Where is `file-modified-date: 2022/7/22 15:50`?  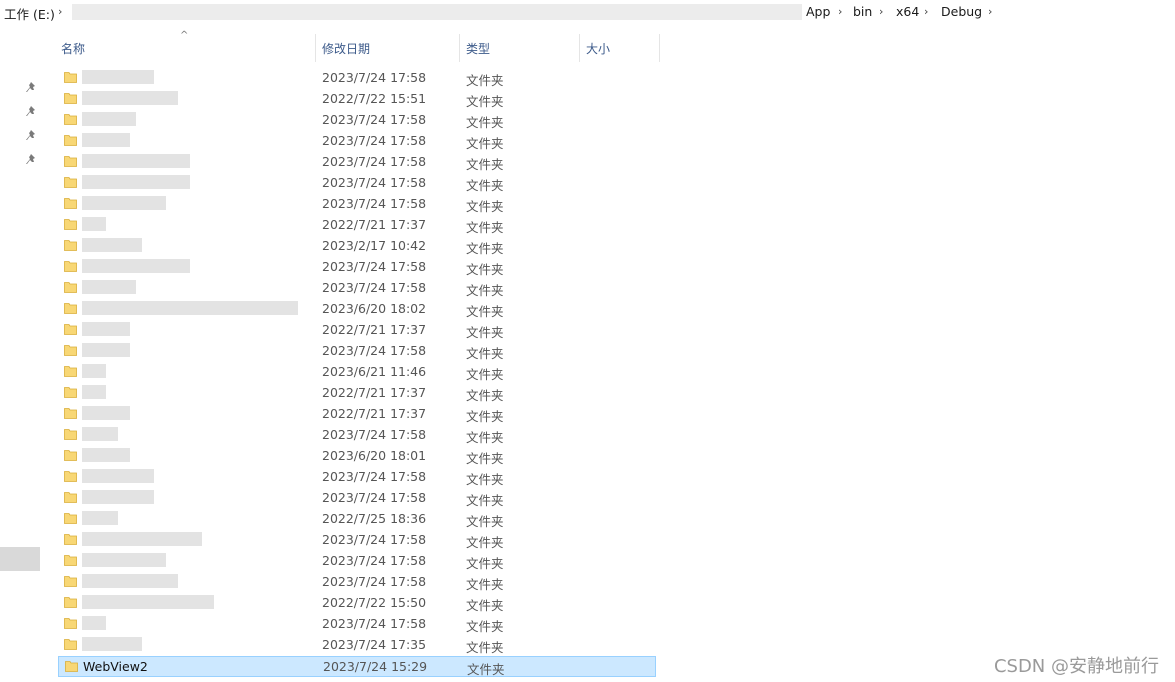 file-modified-date: 2022/7/22 15:50 is located at coordinates (374, 602).